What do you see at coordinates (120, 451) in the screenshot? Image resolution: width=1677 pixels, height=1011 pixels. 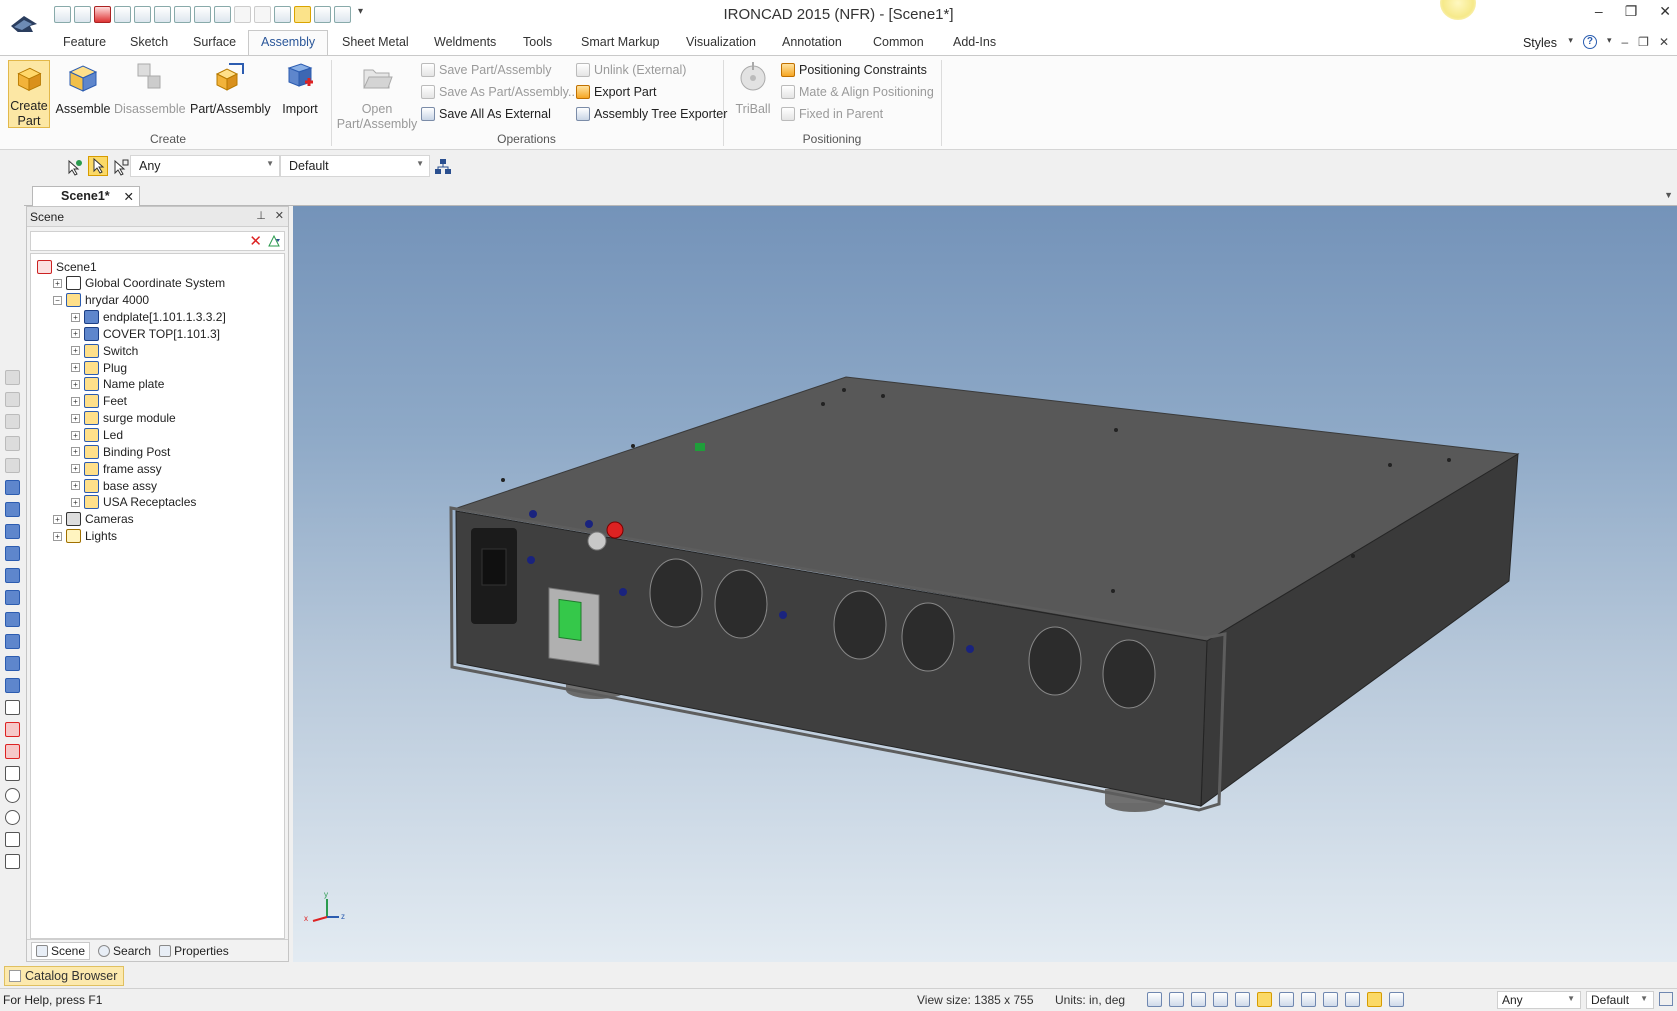 I see `tree-node: + Binding Post` at bounding box center [120, 451].